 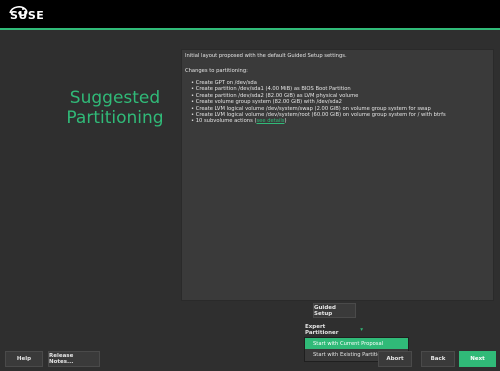 I want to click on page-title-line-1: Suggested, so click(x=115, y=98).